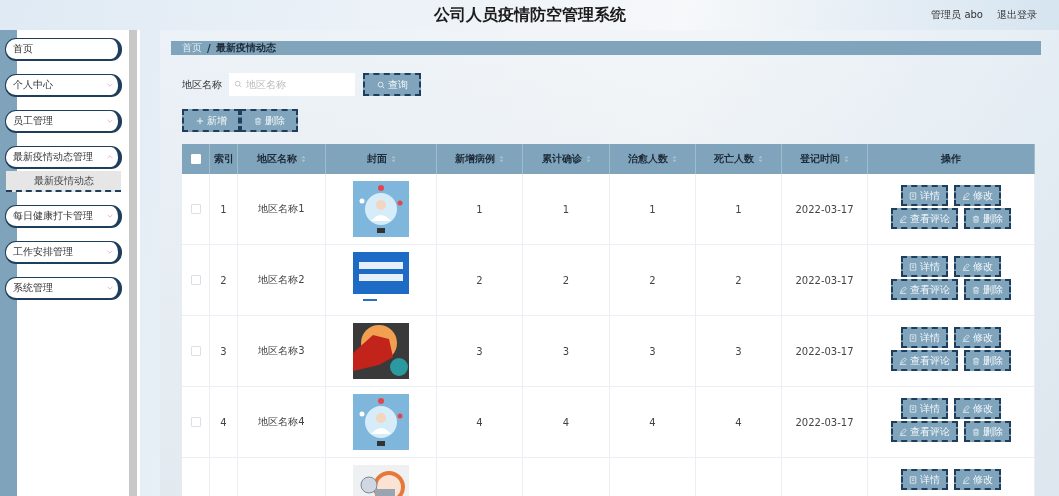 This screenshot has width=1059, height=496. What do you see at coordinates (192, 48) in the screenshot?
I see `breadcrumb-item: 首页` at bounding box center [192, 48].